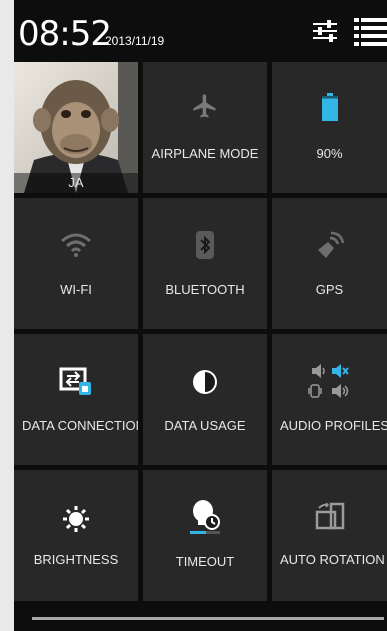  Describe the element at coordinates (205, 425) in the screenshot. I see `tile-label: DATA USAGE` at that location.